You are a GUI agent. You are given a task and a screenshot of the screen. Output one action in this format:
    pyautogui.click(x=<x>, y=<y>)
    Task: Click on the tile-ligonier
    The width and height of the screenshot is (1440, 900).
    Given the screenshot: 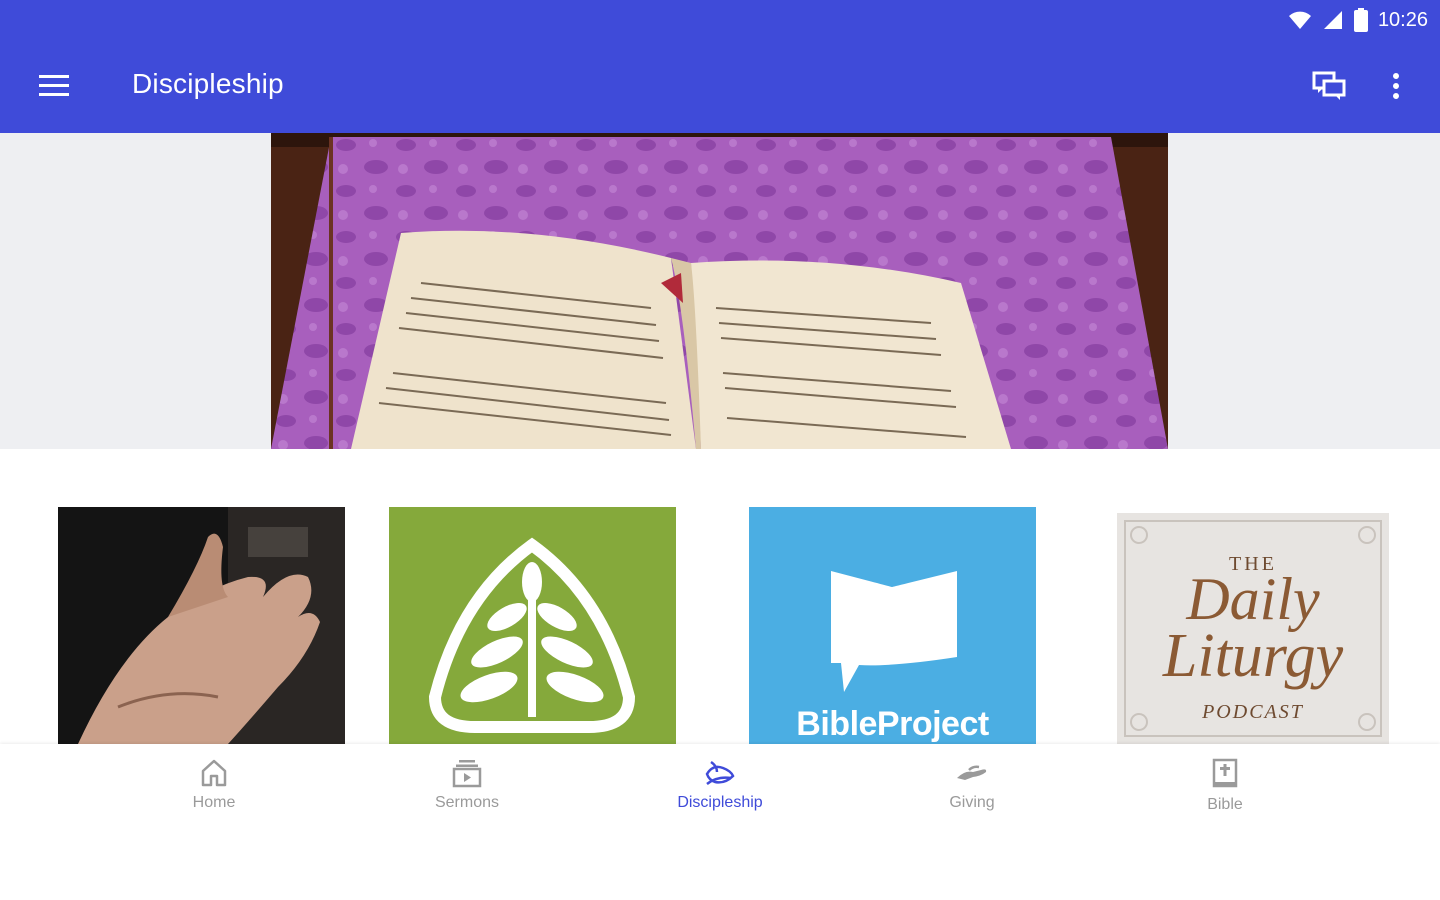 What is the action you would take?
    pyautogui.click(x=532, y=625)
    